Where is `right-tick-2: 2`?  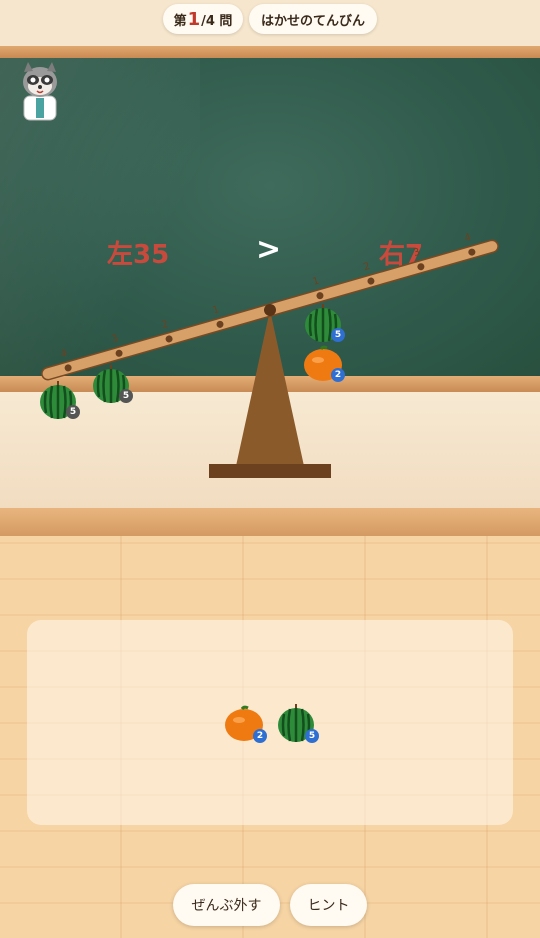
right-tick-2: 2 is located at coordinates (366, 267).